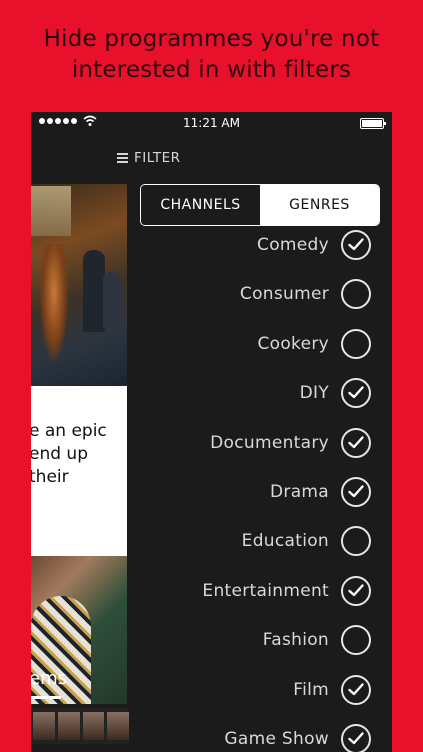 This screenshot has height=752, width=423. Describe the element at coordinates (49, 678) in the screenshot. I see `photo-title: ems` at that location.